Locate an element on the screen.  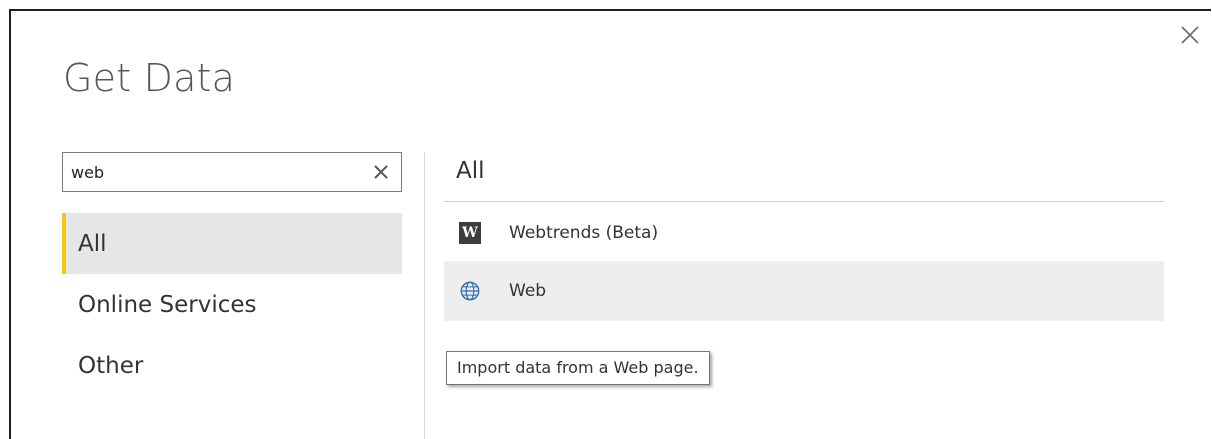
dialog-title: Get Data is located at coordinates (149, 78).